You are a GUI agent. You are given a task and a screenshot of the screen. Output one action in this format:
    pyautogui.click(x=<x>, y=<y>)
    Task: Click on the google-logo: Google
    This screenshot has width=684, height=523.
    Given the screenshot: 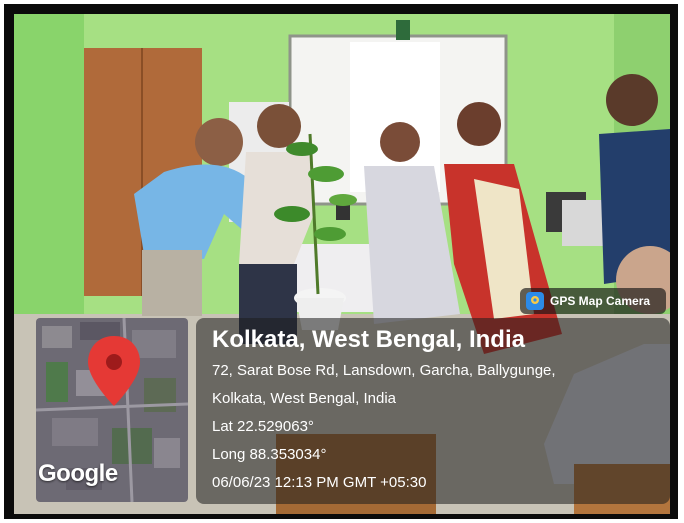 What is the action you would take?
    pyautogui.click(x=78, y=473)
    